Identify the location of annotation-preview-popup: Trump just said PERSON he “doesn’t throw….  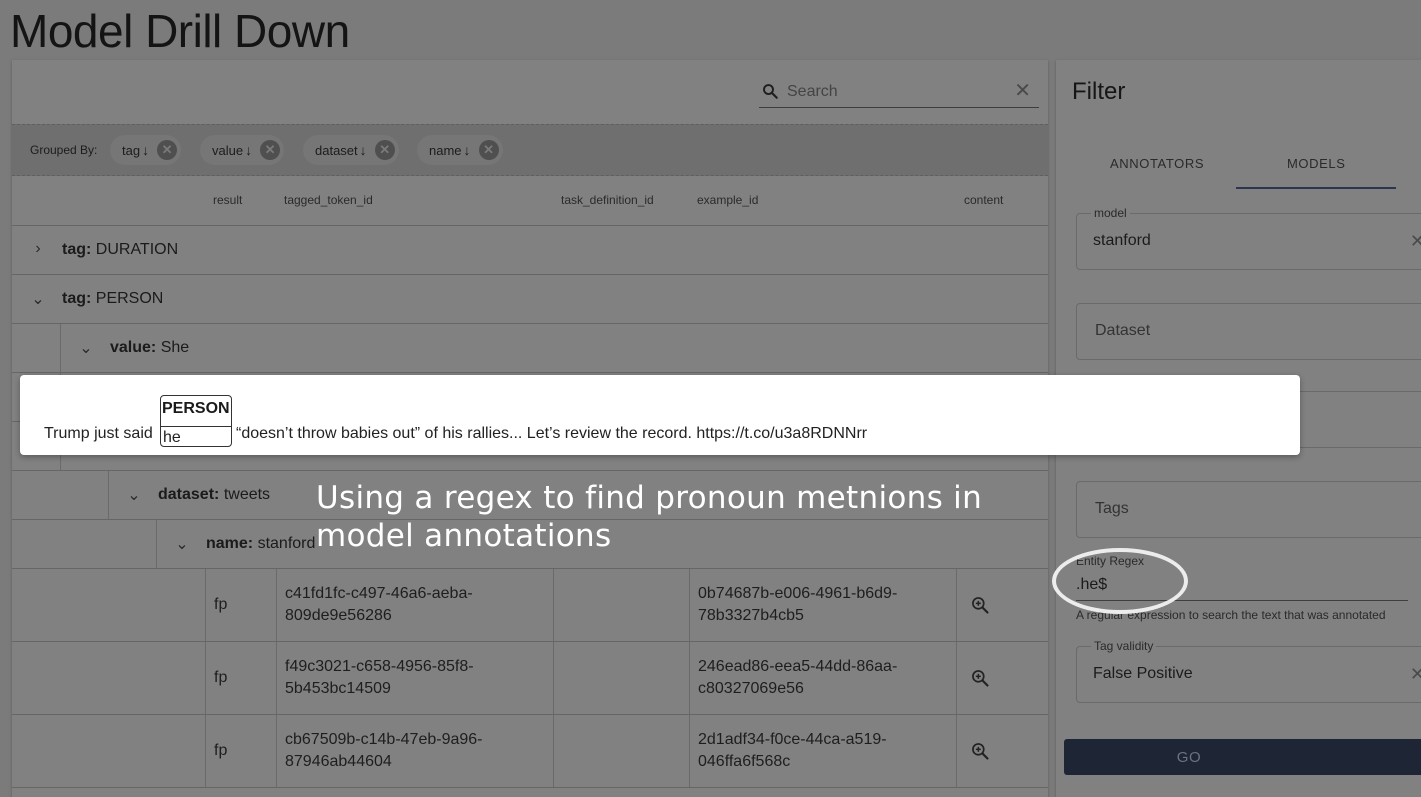
(660, 415).